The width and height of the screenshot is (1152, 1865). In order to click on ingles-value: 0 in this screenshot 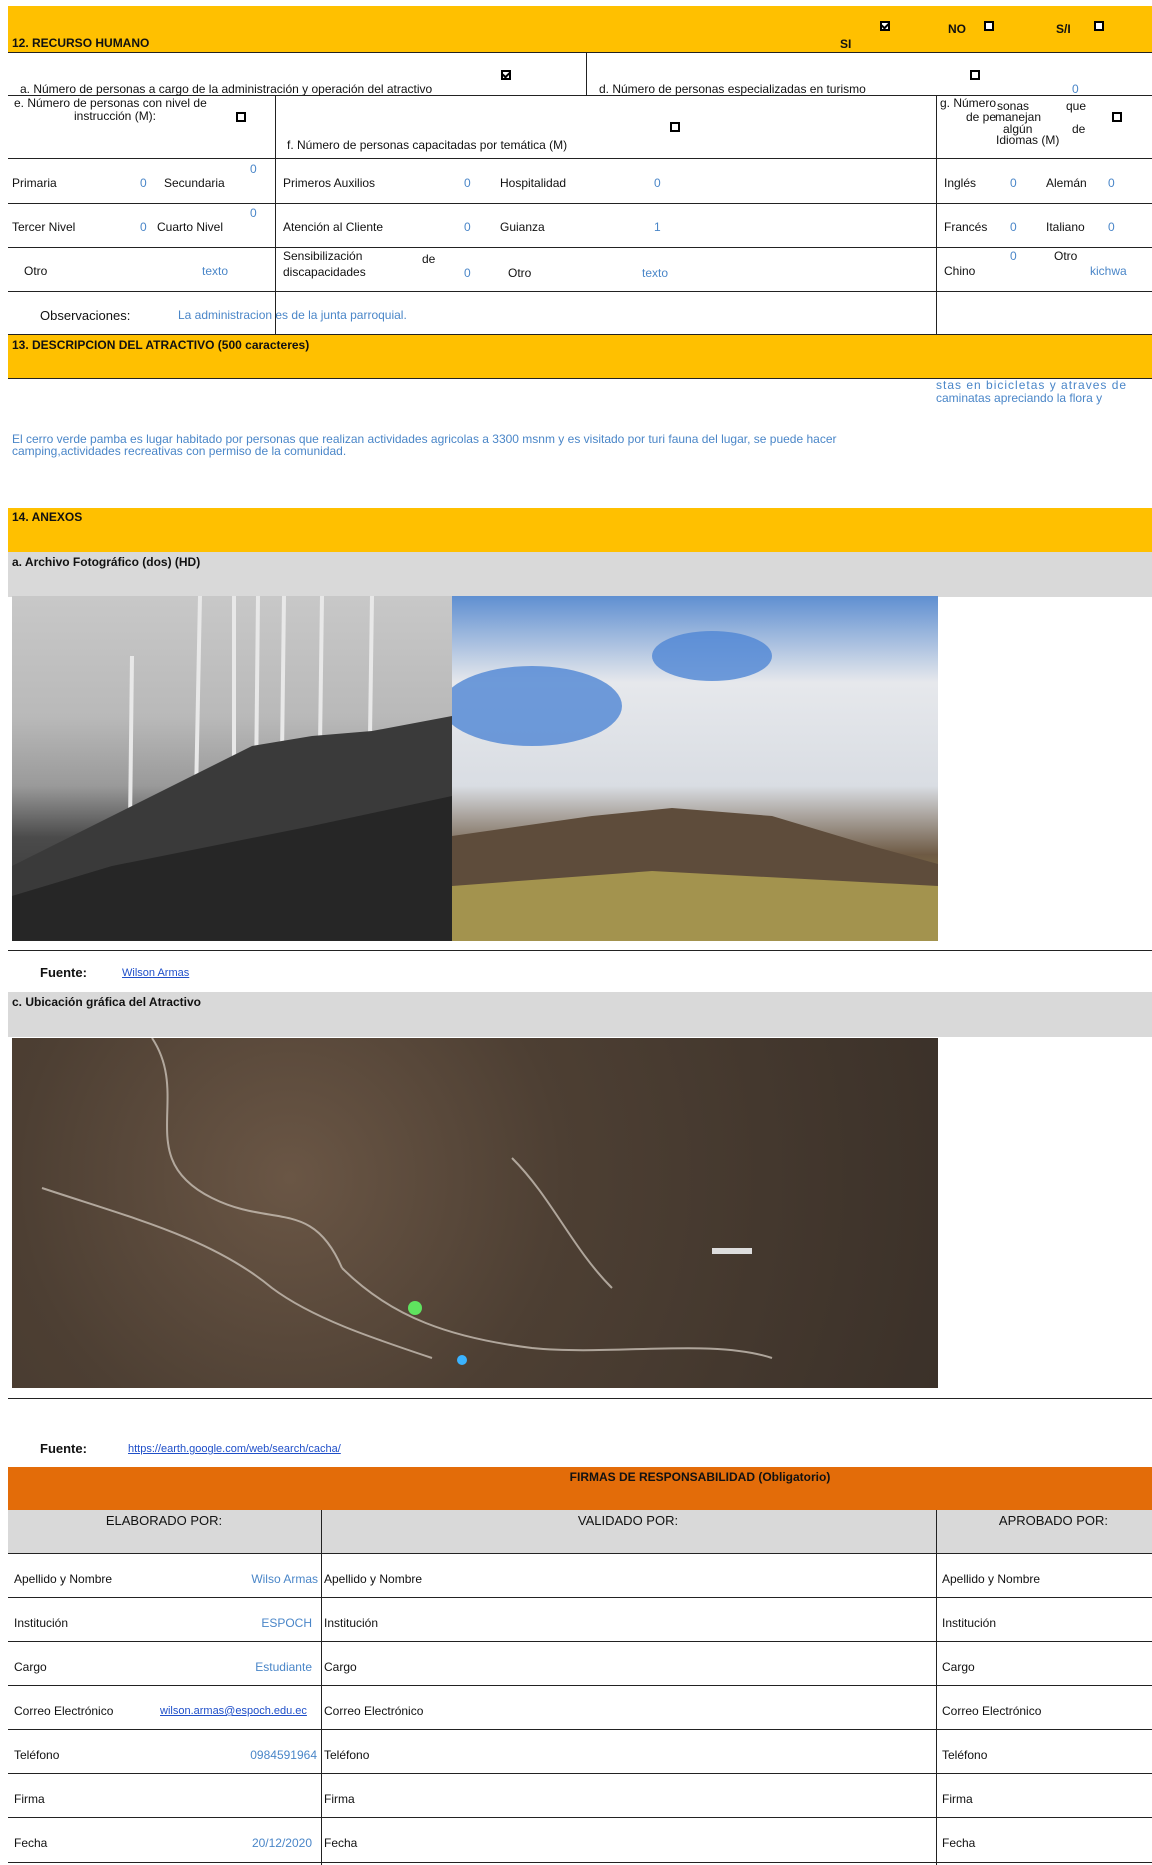, I will do `click(1013, 183)`.